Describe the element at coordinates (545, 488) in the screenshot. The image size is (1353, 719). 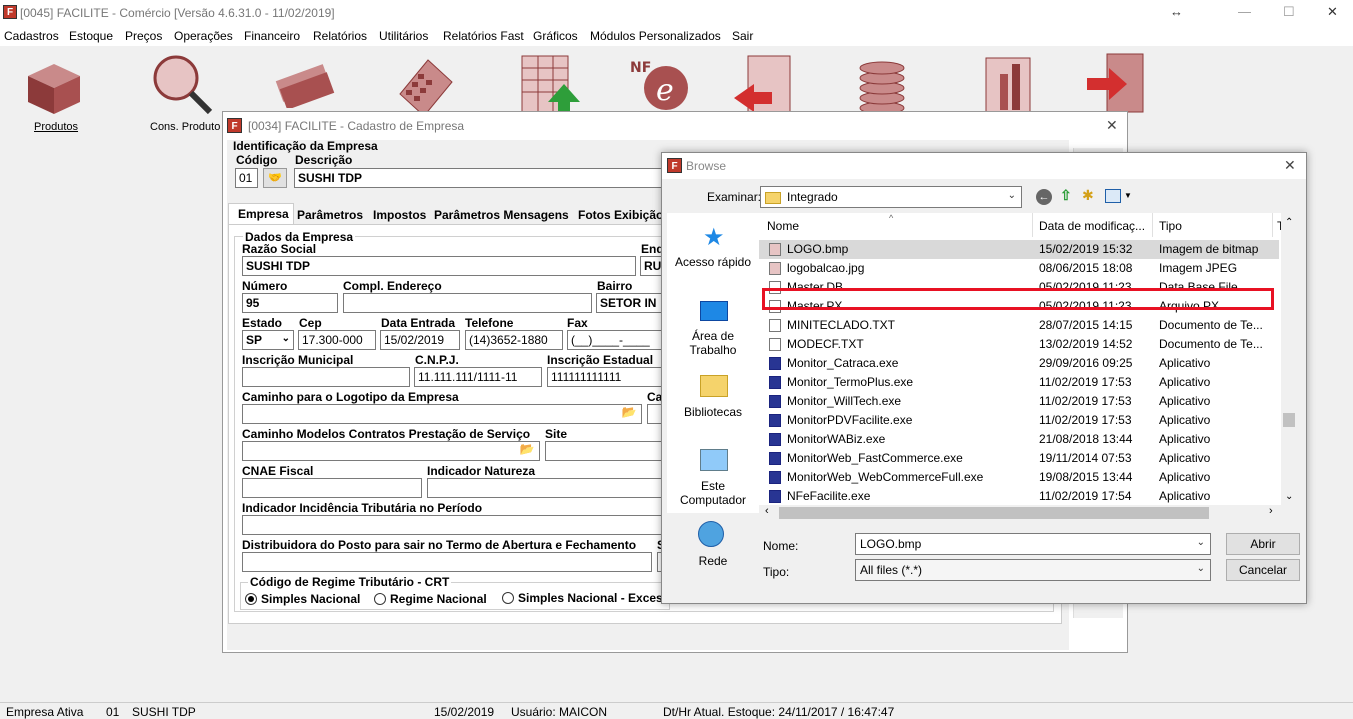
I see `ind-nat-field` at that location.